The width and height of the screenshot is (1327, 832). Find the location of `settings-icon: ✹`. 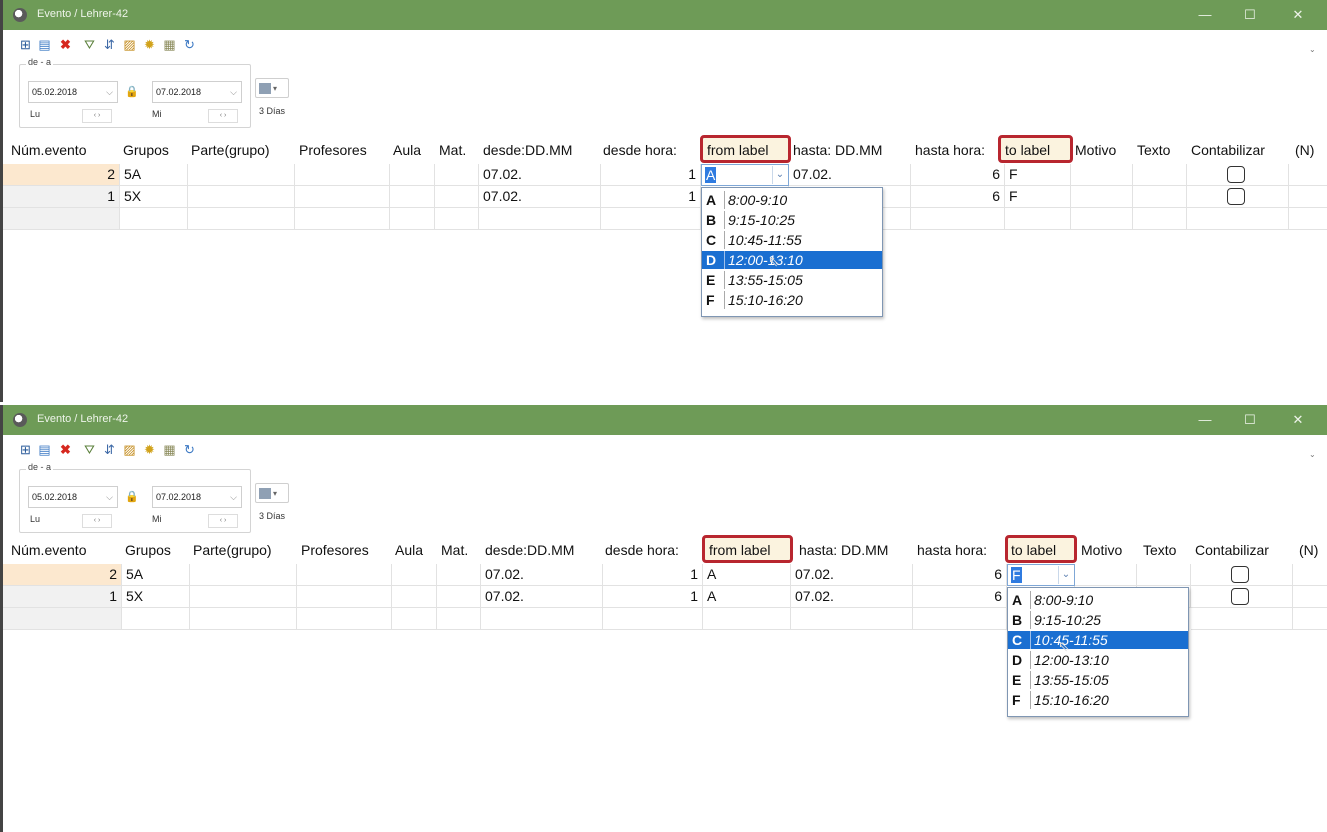

settings-icon: ✹ is located at coordinates (149, 449).